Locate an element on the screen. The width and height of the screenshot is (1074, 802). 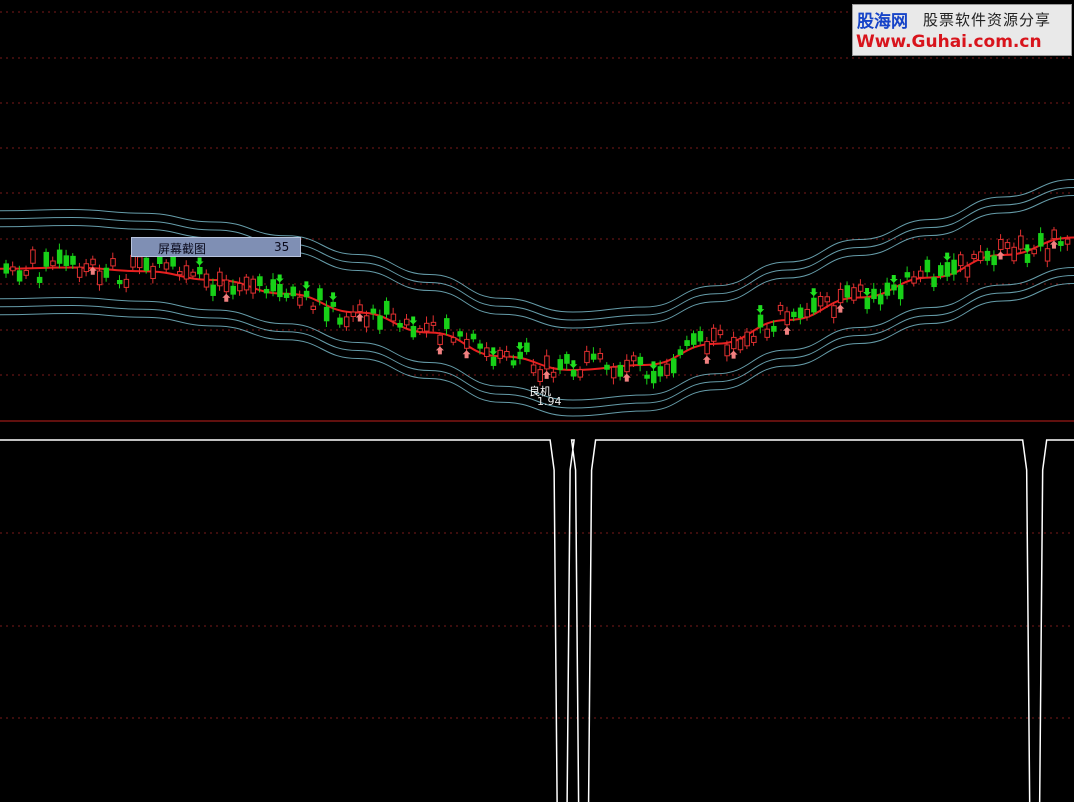
watermark-brand: 股海网 is located at coordinates (882, 22).